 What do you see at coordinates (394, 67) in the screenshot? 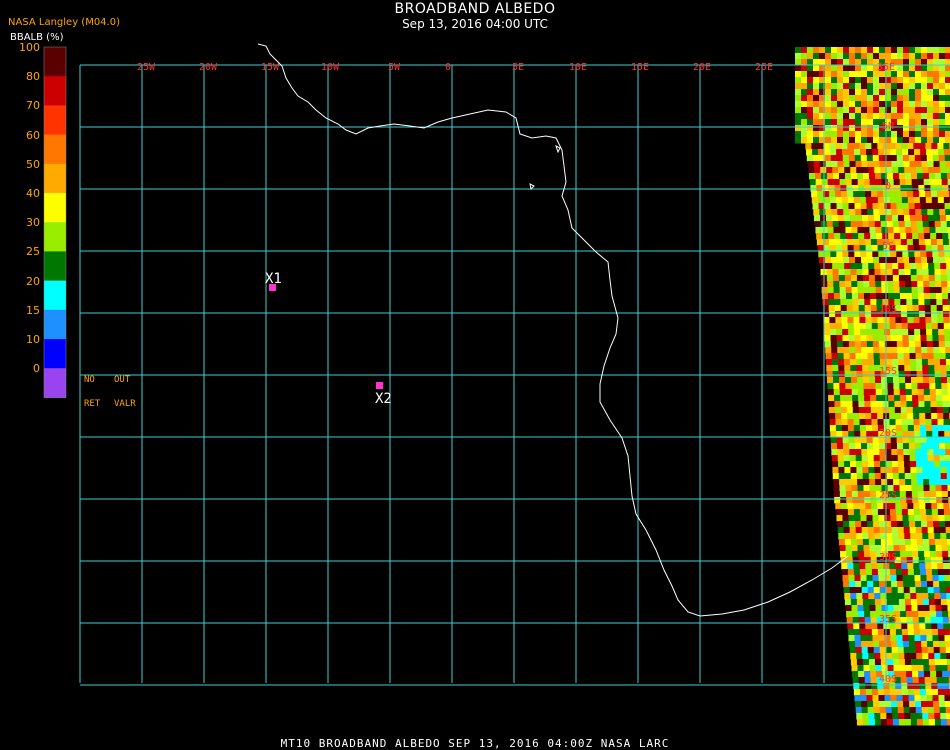
I see `longitude-label: 5W` at bounding box center [394, 67].